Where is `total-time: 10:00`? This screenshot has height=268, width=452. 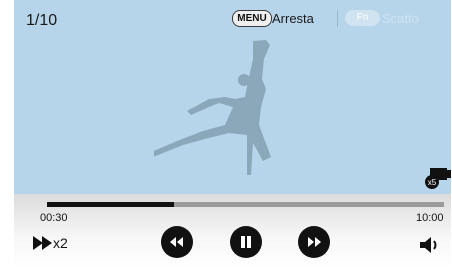 total-time: 10:00 is located at coordinates (430, 218).